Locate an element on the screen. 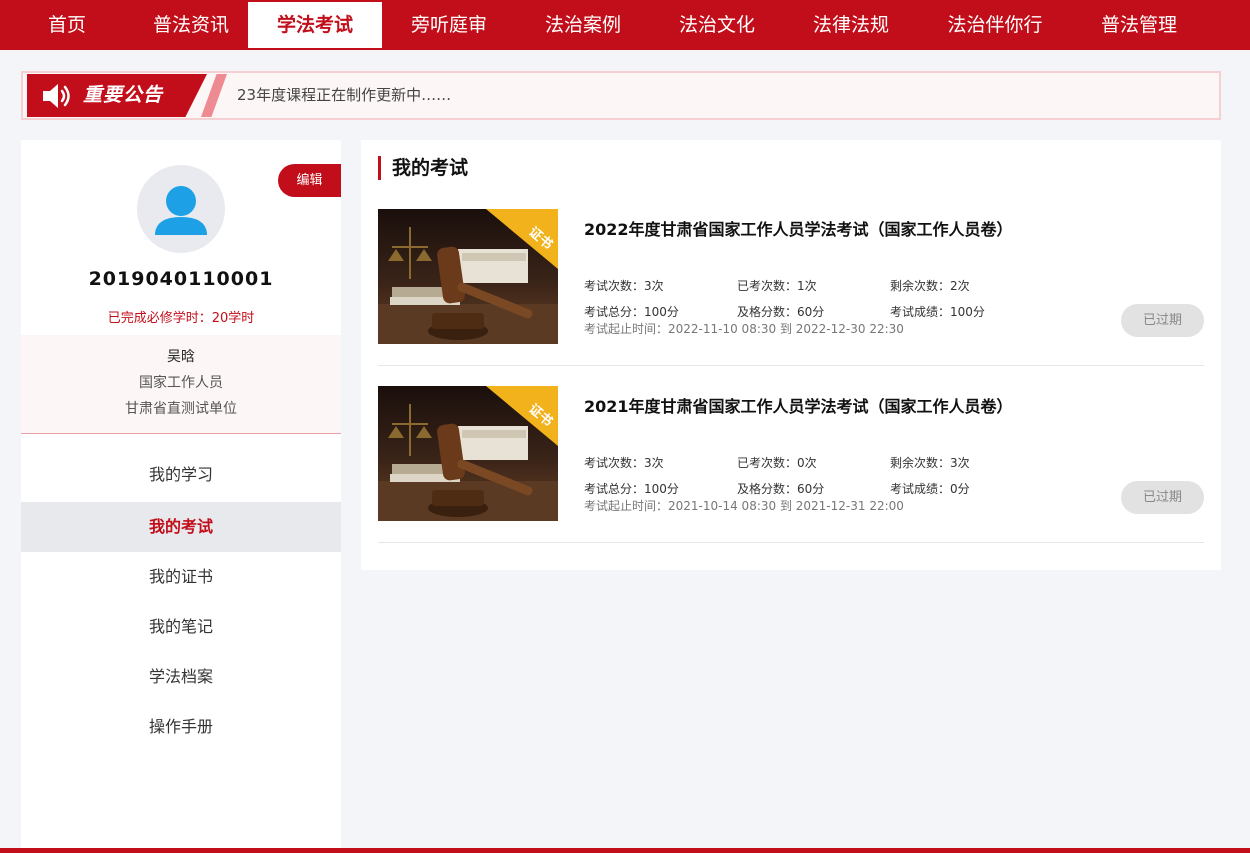 The image size is (1250, 853). nav-item-cases: 法治案例 is located at coordinates (583, 25).